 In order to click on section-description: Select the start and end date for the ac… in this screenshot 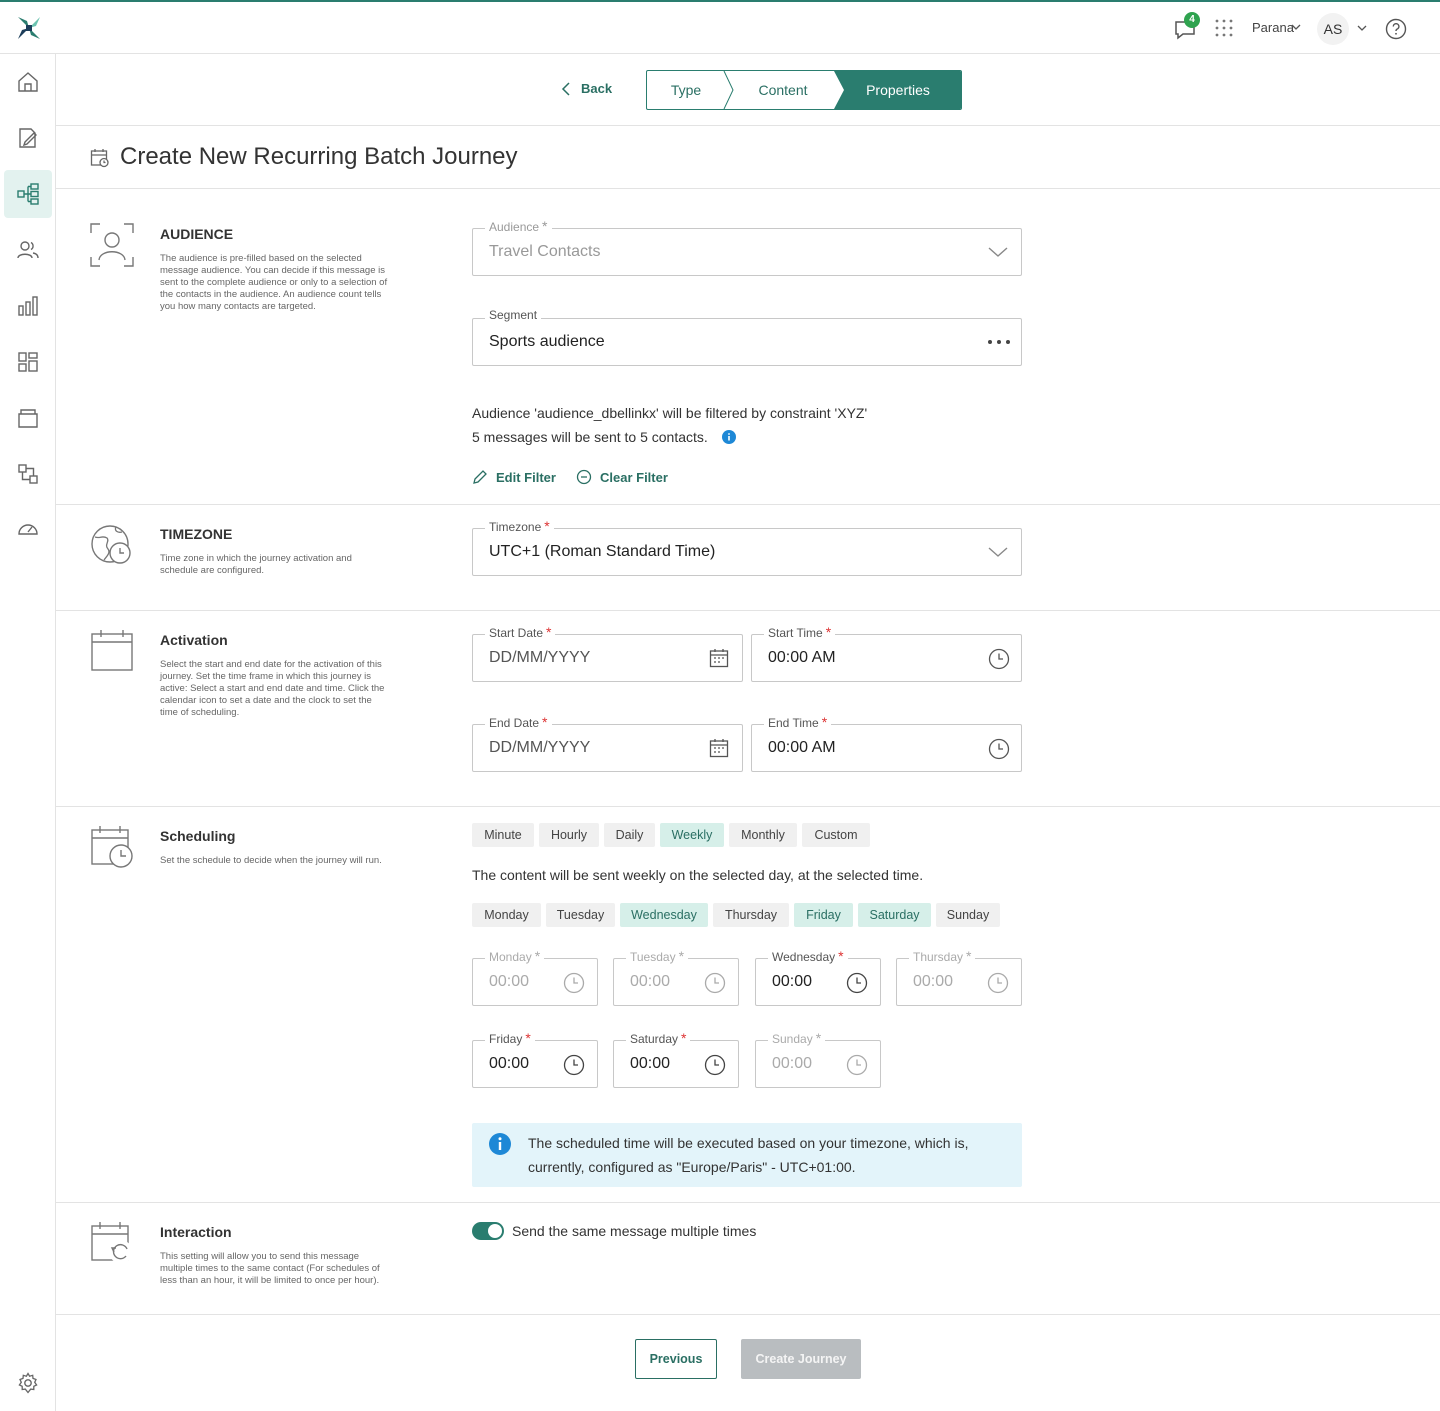, I will do `click(272, 688)`.